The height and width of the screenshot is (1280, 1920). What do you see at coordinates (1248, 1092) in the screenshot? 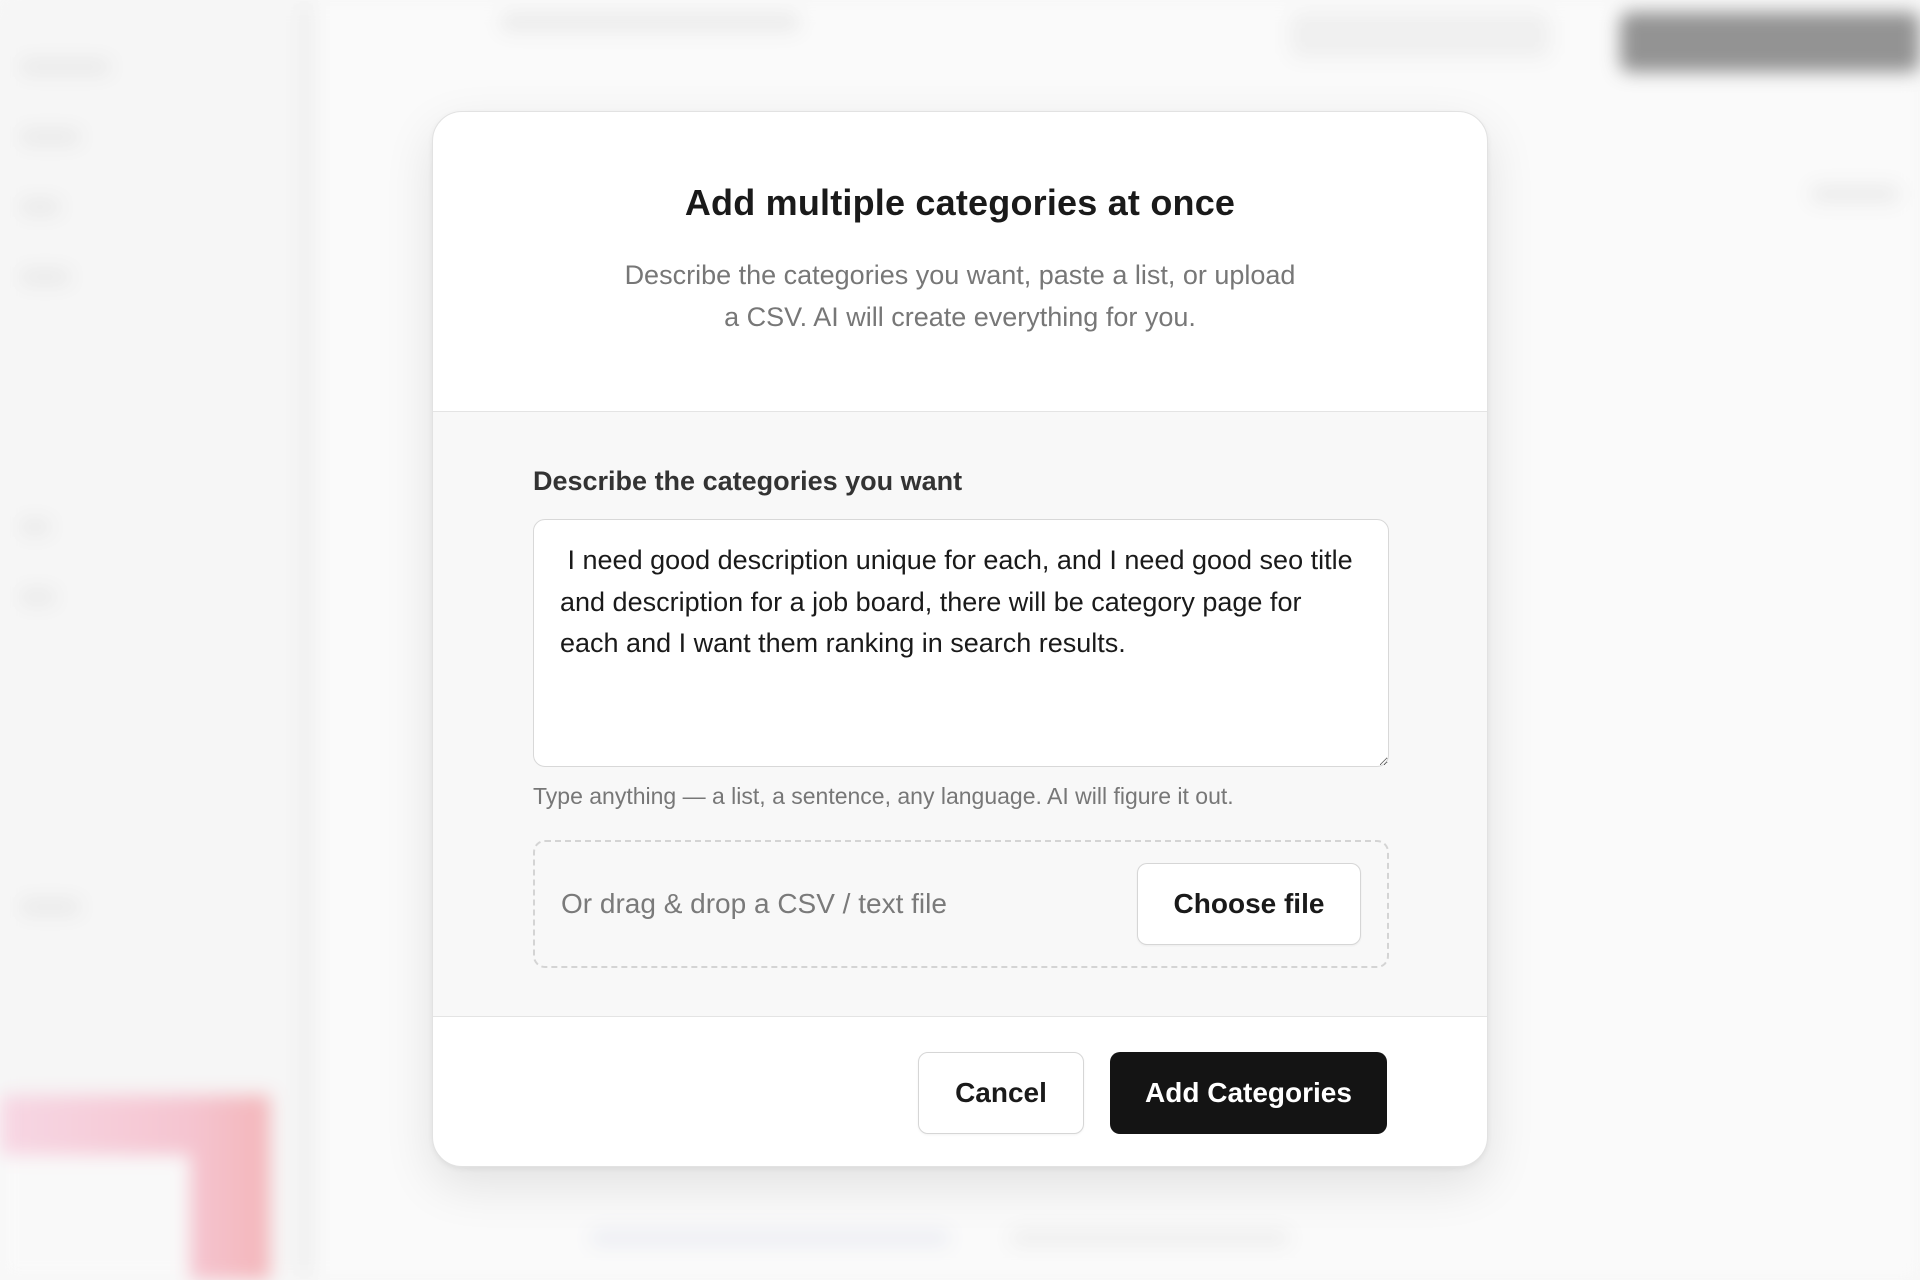
I see `add-categories-button: Add Categories` at bounding box center [1248, 1092].